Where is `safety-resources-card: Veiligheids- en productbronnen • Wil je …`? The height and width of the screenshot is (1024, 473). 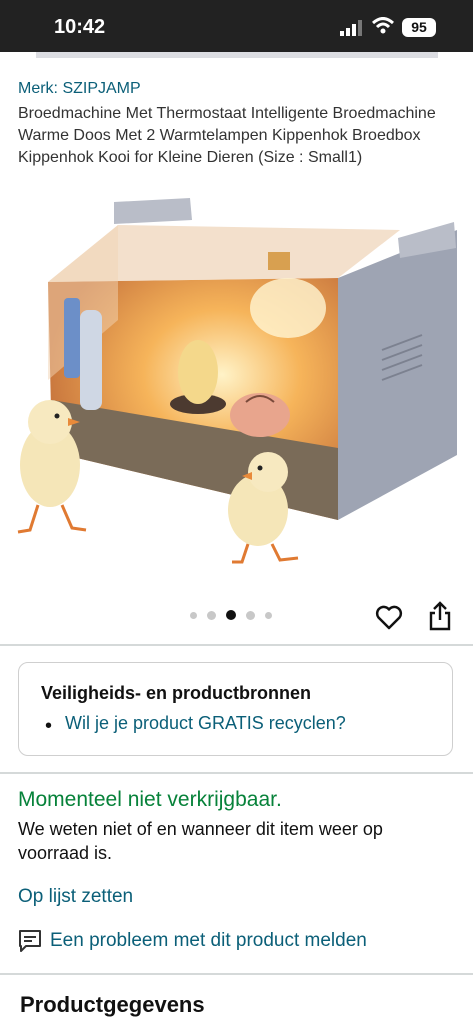 safety-resources-card: Veiligheids- en productbronnen • Wil je … is located at coordinates (235, 709).